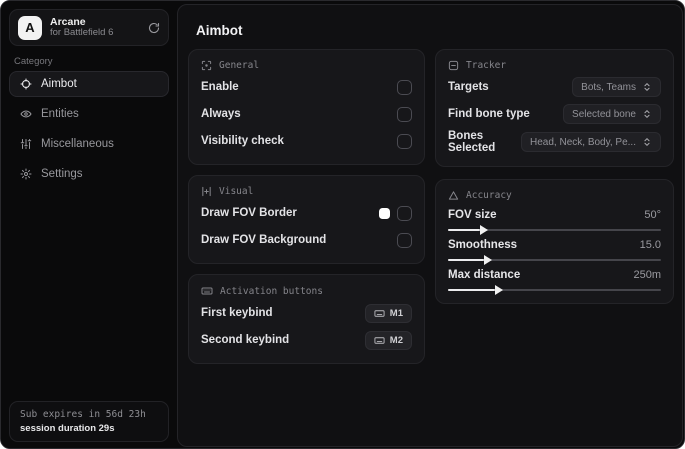 The image size is (685, 449). I want to click on slider-value: 50°, so click(652, 215).